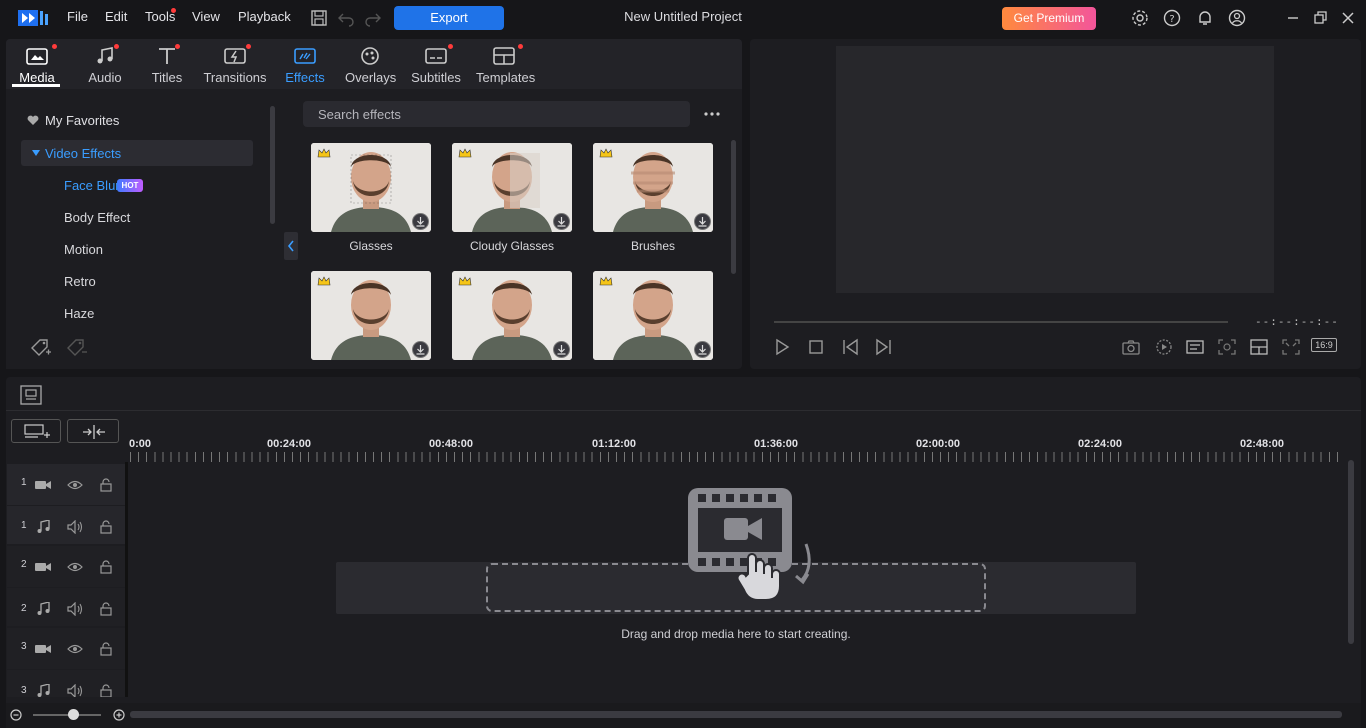  Describe the element at coordinates (816, 347) in the screenshot. I see `stop-icon` at that location.